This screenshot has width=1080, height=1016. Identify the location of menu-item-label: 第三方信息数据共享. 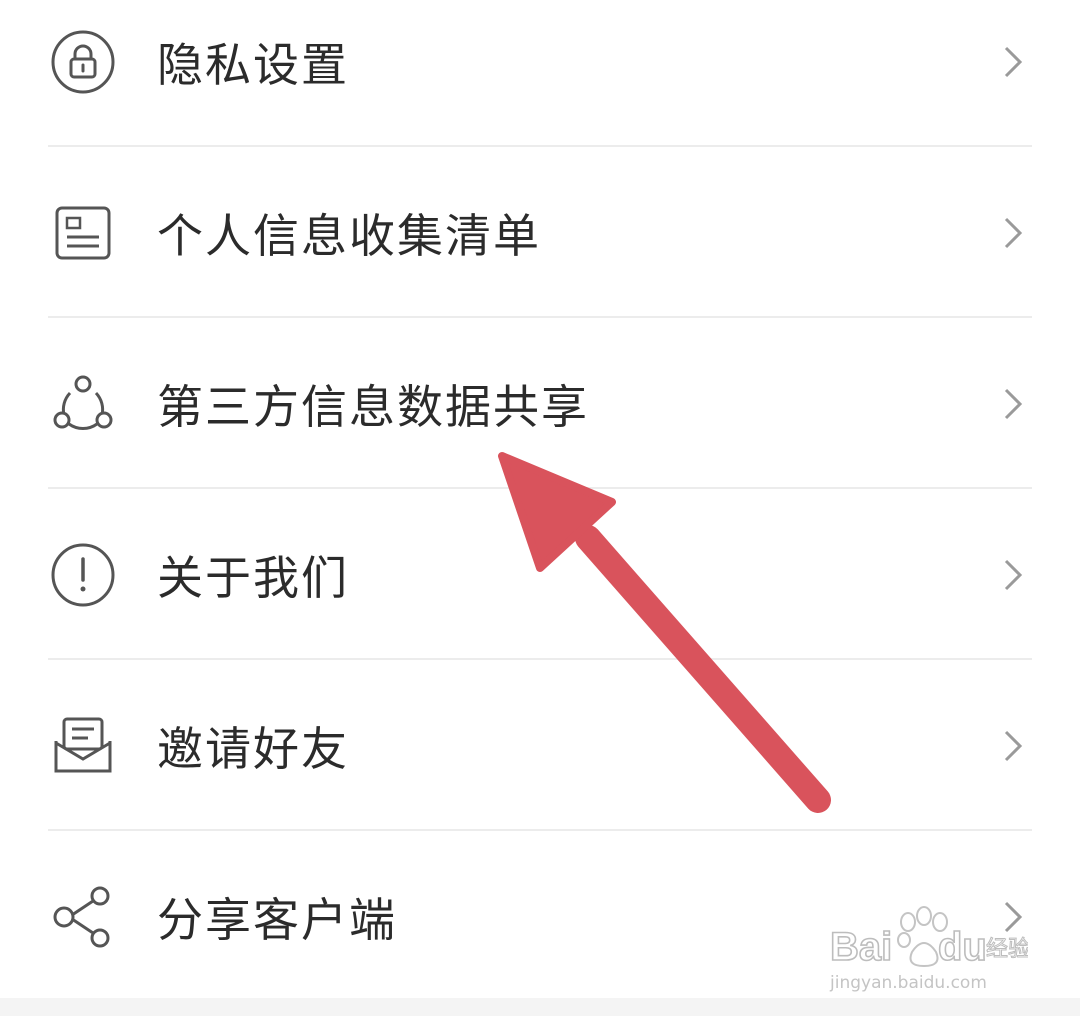
(373, 406).